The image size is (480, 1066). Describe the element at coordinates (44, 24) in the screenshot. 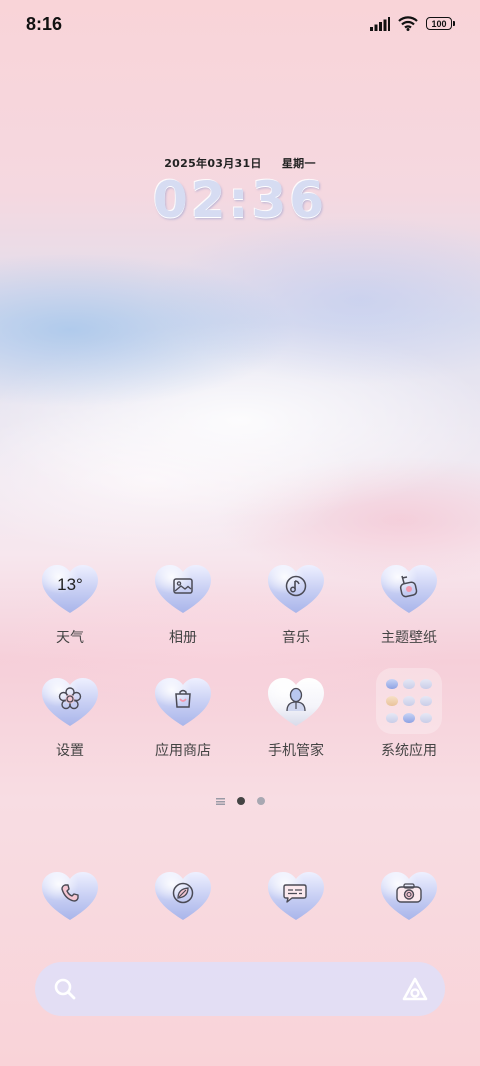

I see `status-time: 8:16` at that location.